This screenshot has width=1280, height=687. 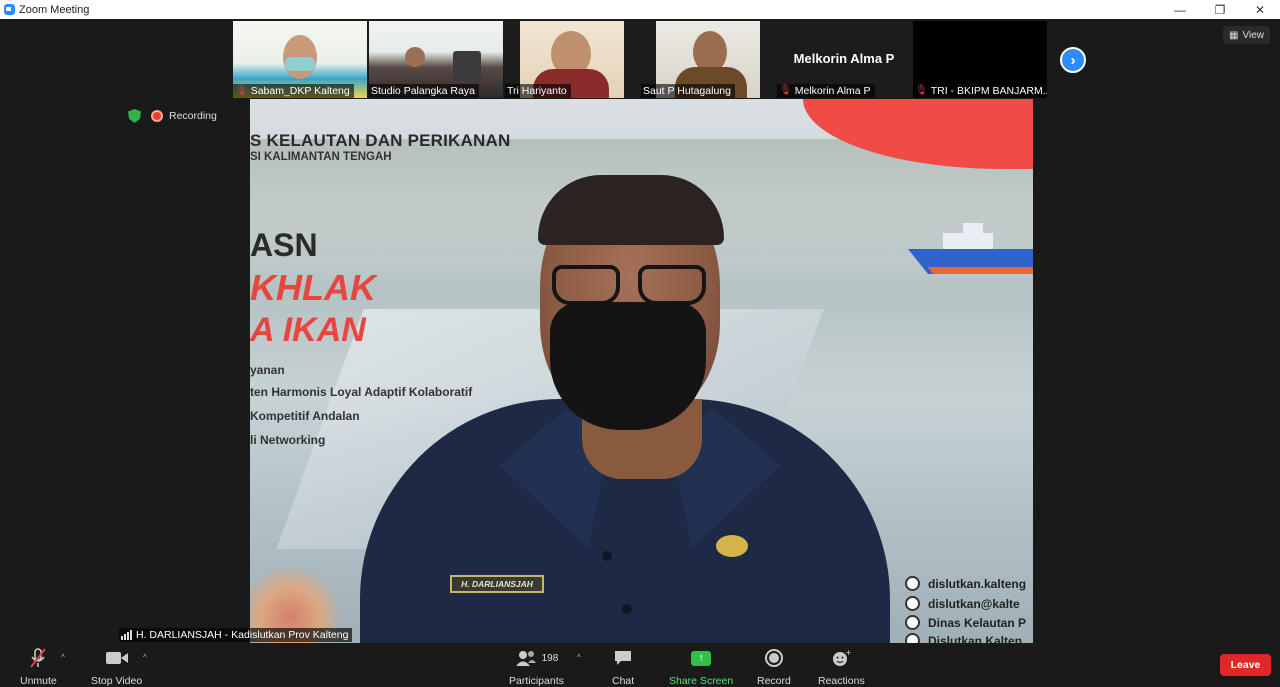 What do you see at coordinates (284, 245) in the screenshot?
I see `slide-asn: ASN` at bounding box center [284, 245].